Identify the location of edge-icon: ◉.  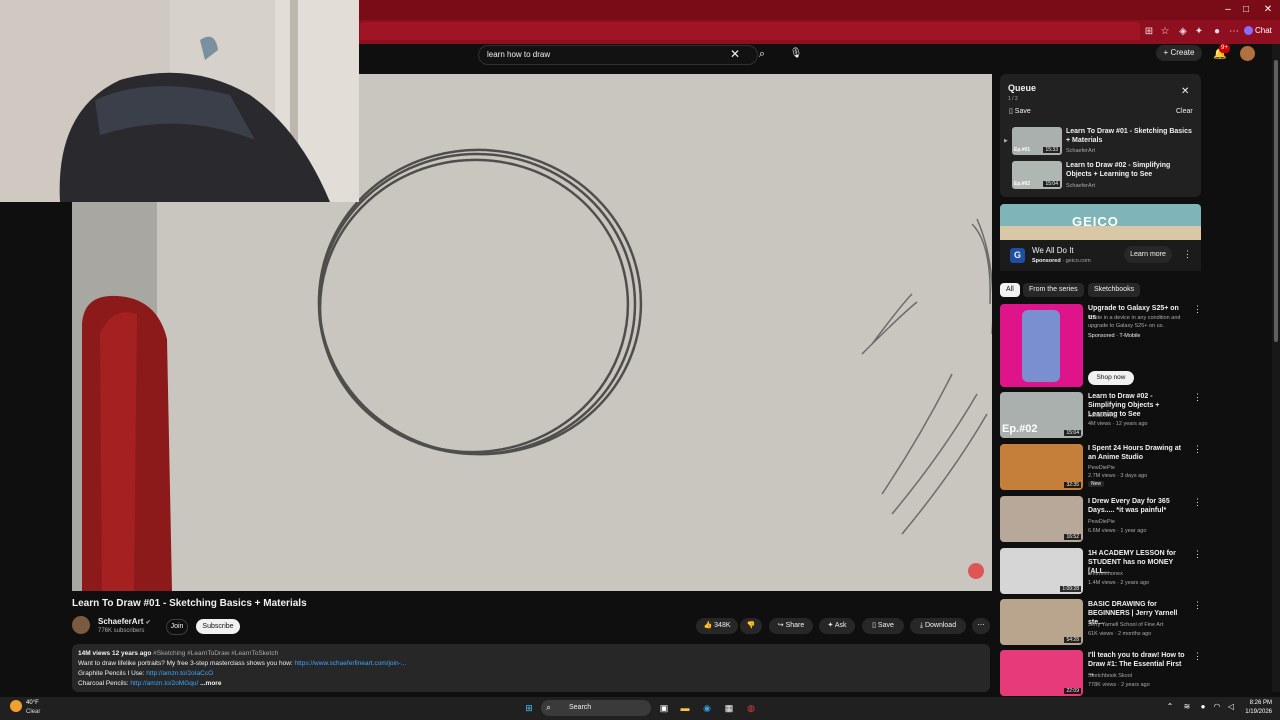
(707, 708).